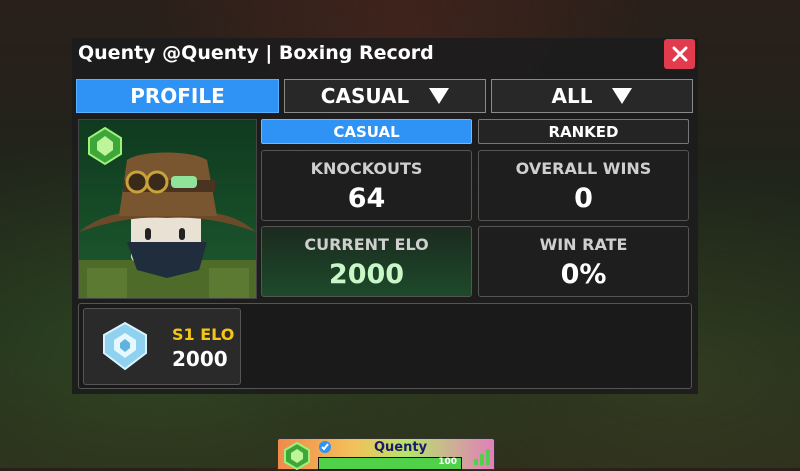  I want to click on verified-badge-icon, so click(325, 447).